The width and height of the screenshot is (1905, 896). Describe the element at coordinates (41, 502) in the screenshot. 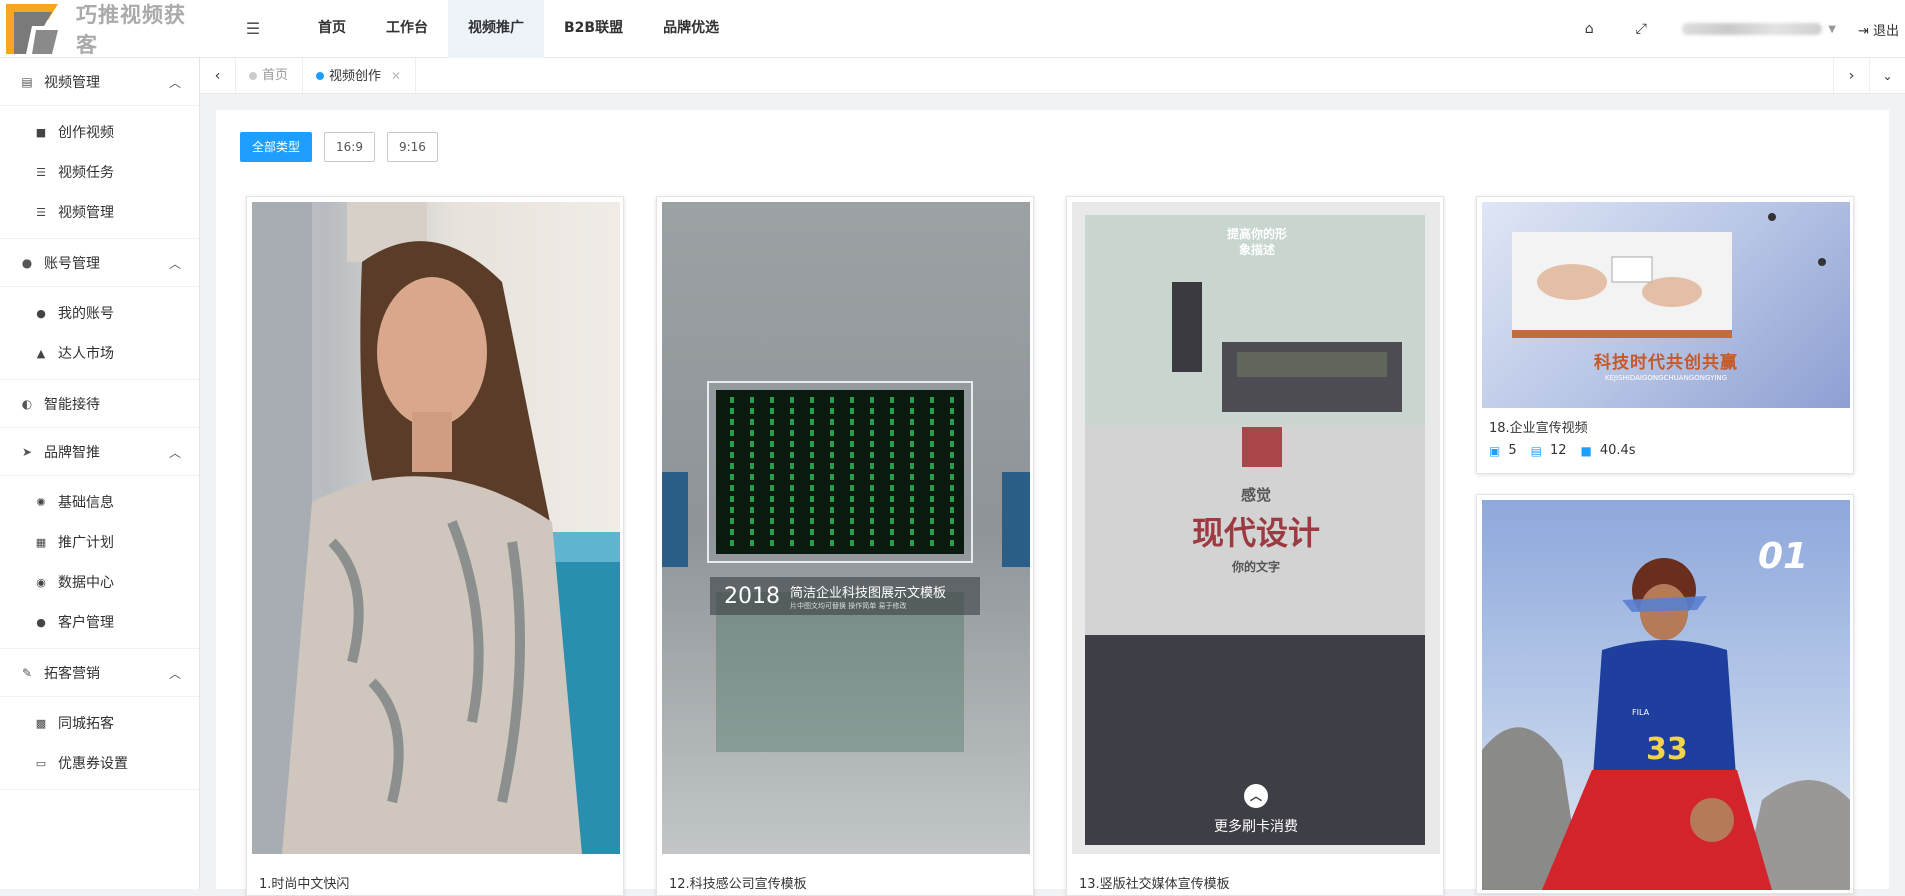

I see `gear-icon: ✺` at that location.